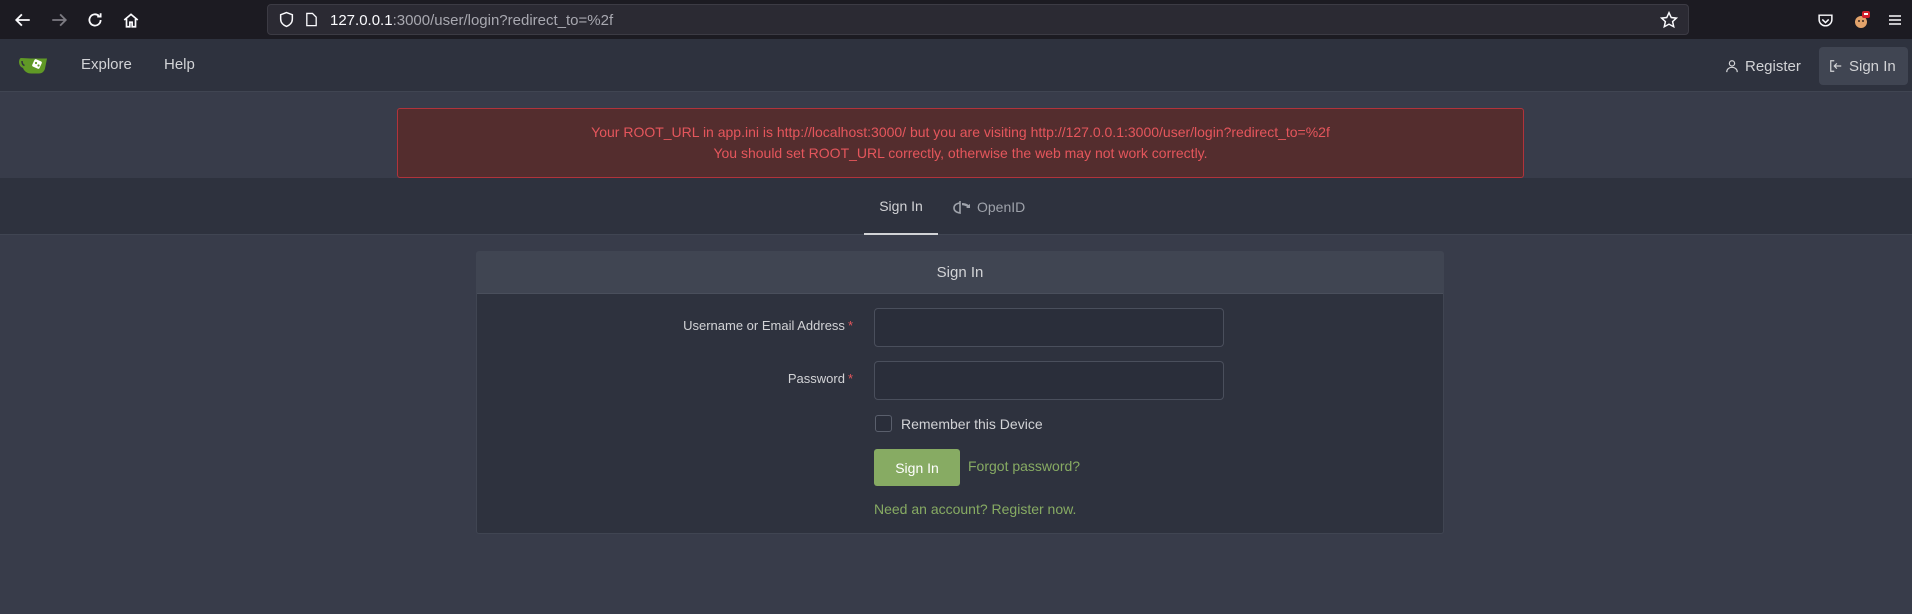  I want to click on sign-in-link: Sign In, so click(1863, 66).